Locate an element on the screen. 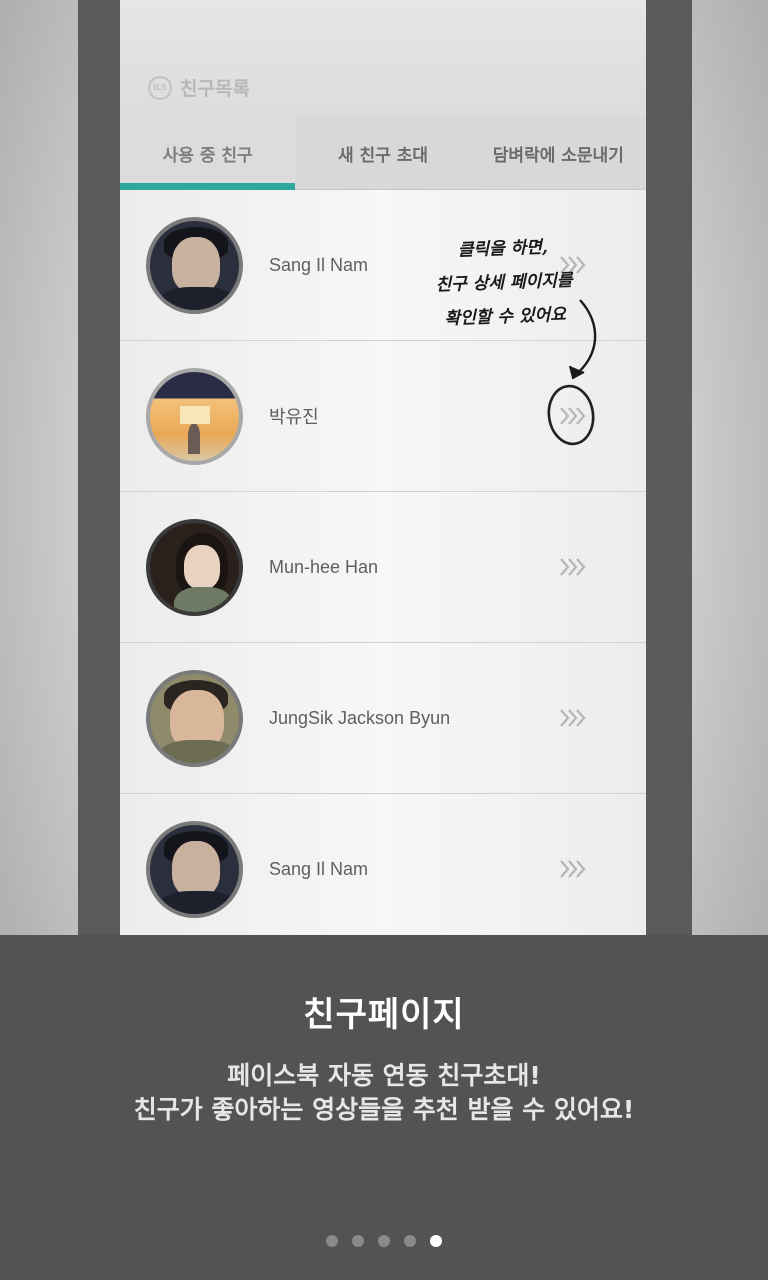  app-title: ILS 친구목록 is located at coordinates (199, 87).